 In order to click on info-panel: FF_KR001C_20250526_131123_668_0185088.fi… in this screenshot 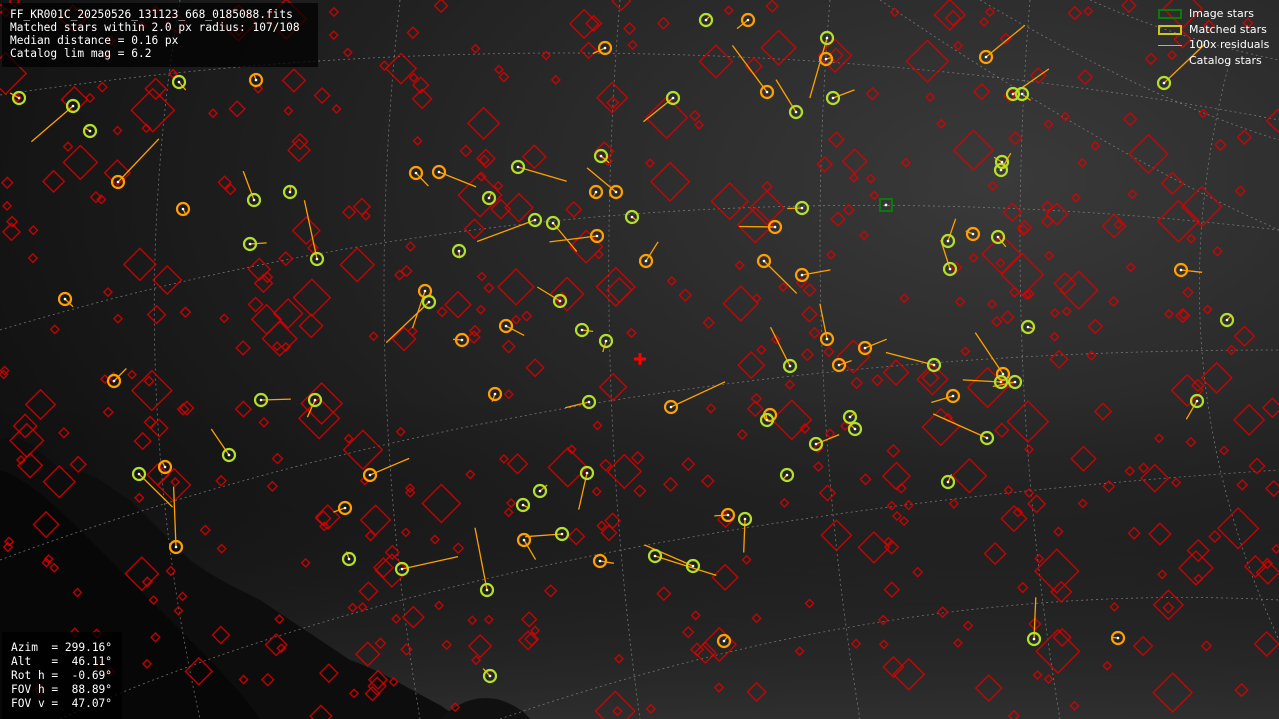, I will do `click(160, 35)`.